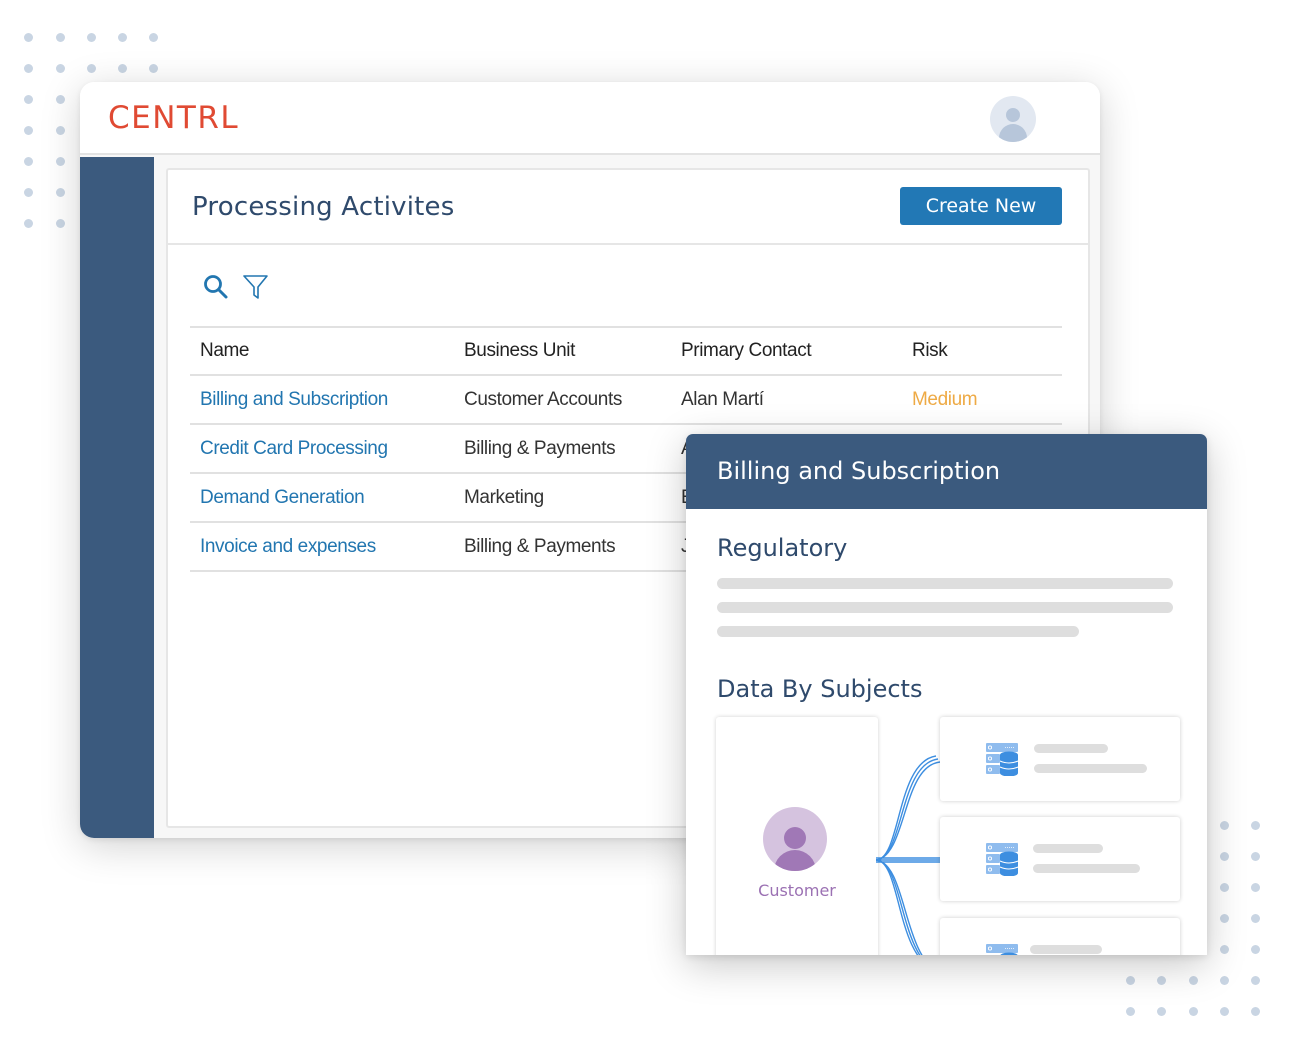  What do you see at coordinates (282, 497) in the screenshot?
I see `activity-name-link: Demand Generation` at bounding box center [282, 497].